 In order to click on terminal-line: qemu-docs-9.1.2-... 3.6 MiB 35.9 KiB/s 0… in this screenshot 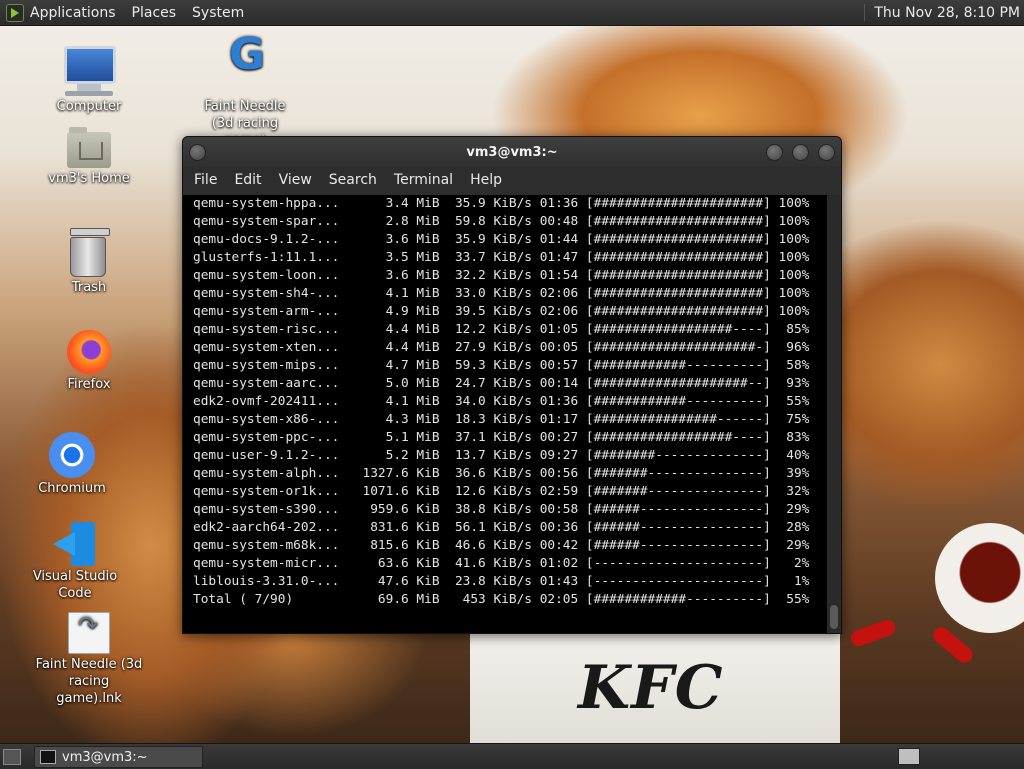, I will do `click(501, 239)`.